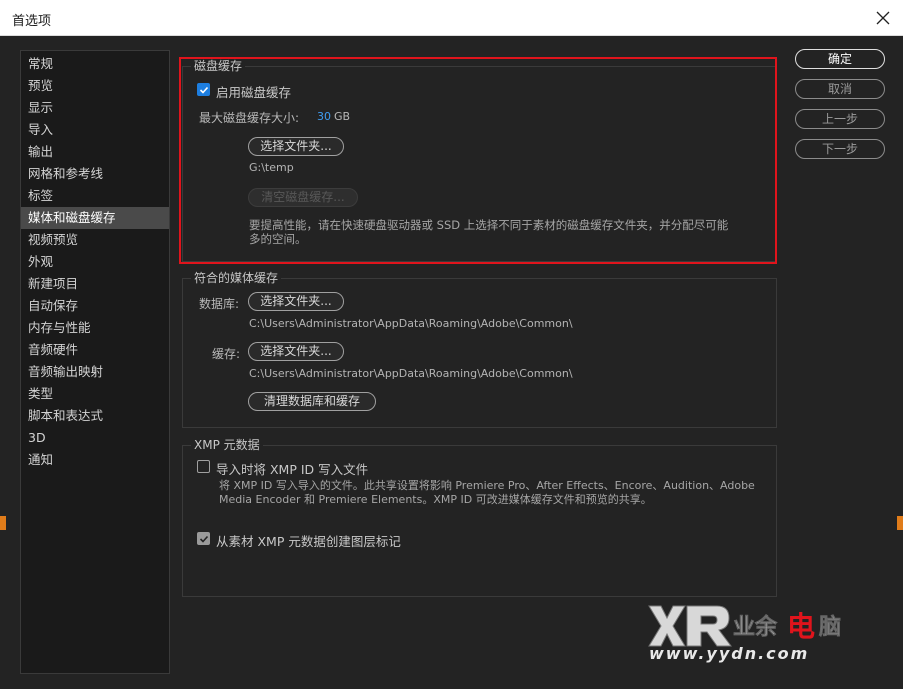  What do you see at coordinates (292, 469) in the screenshot?
I see `write-xmp-id-label: 导入时将 XMP ID 写入文件` at bounding box center [292, 469].